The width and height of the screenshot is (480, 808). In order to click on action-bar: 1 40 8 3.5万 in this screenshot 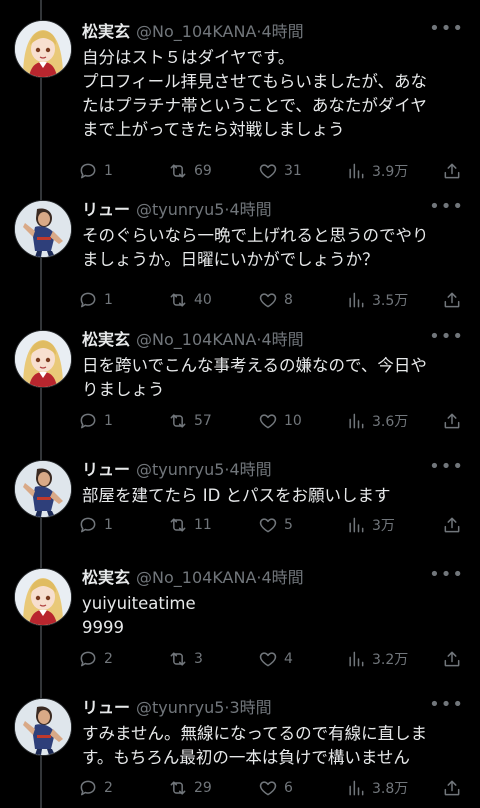, I will do `click(274, 300)`.